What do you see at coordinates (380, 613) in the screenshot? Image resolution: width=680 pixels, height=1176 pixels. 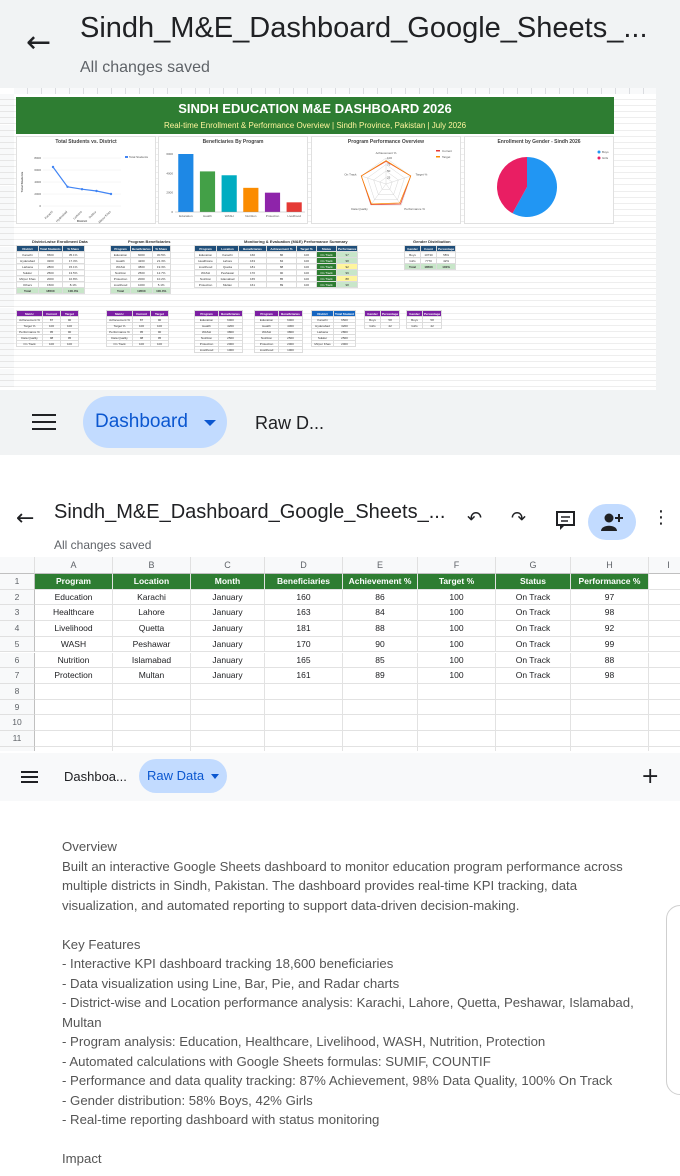 I see `table-cell: 84` at bounding box center [380, 613].